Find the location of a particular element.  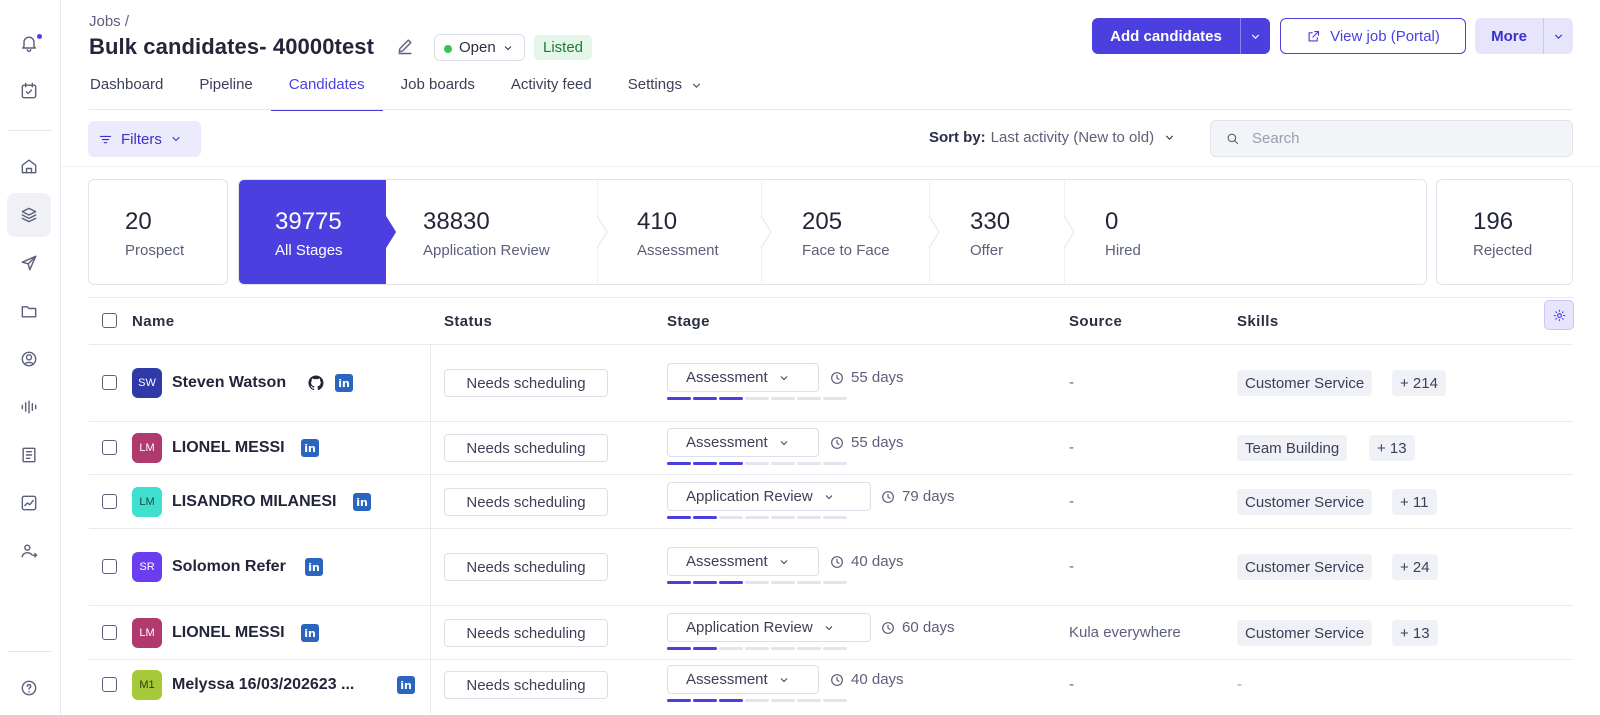

select-all-checkbox is located at coordinates (109, 320).